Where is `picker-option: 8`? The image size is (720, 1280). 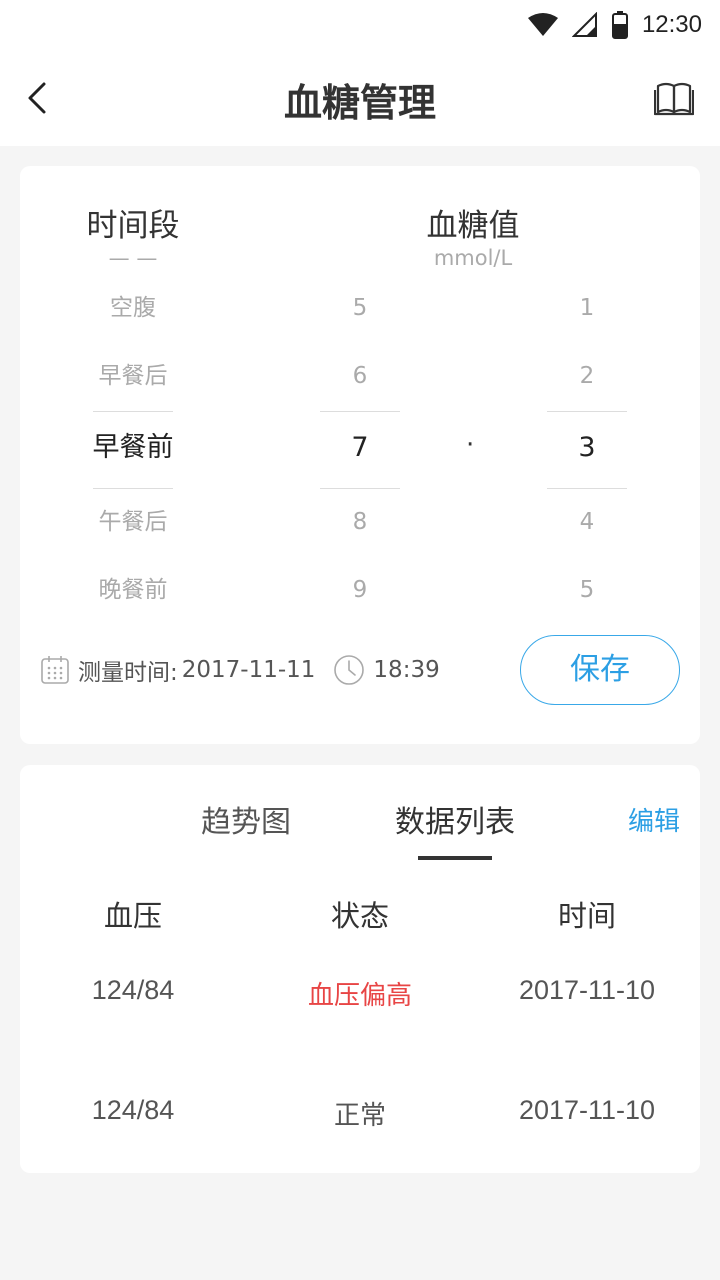
picker-option: 8 is located at coordinates (360, 522).